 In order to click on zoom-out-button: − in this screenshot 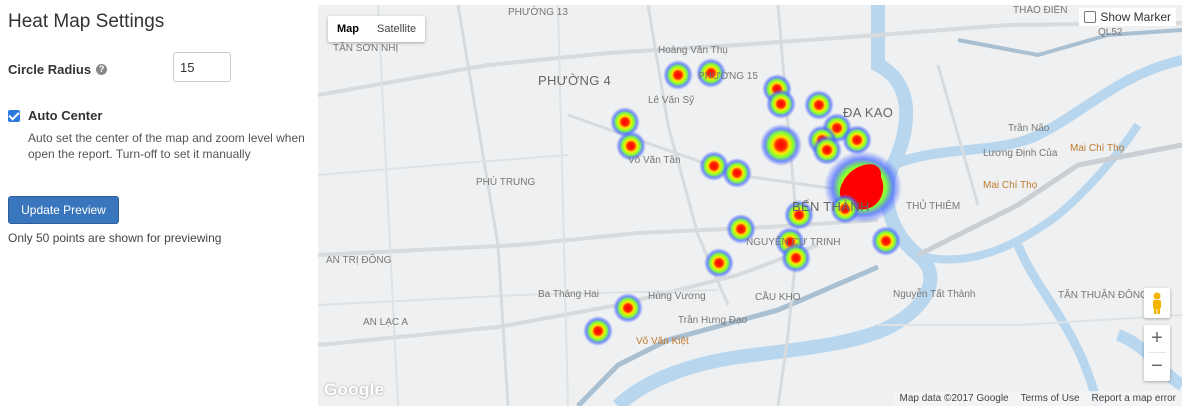, I will do `click(1157, 366)`.